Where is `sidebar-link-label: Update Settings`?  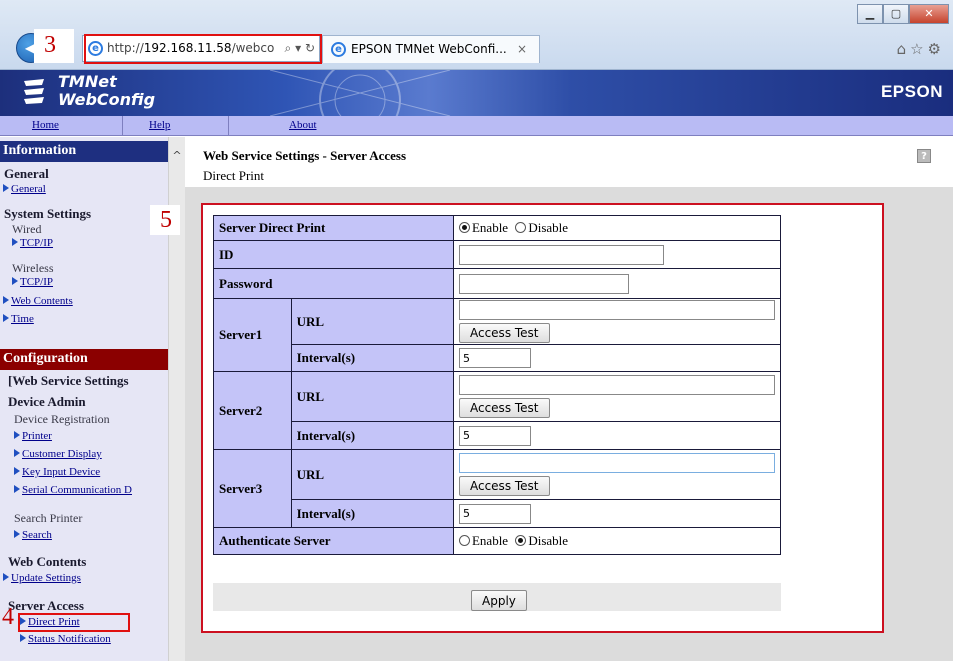 sidebar-link-label: Update Settings is located at coordinates (46, 578).